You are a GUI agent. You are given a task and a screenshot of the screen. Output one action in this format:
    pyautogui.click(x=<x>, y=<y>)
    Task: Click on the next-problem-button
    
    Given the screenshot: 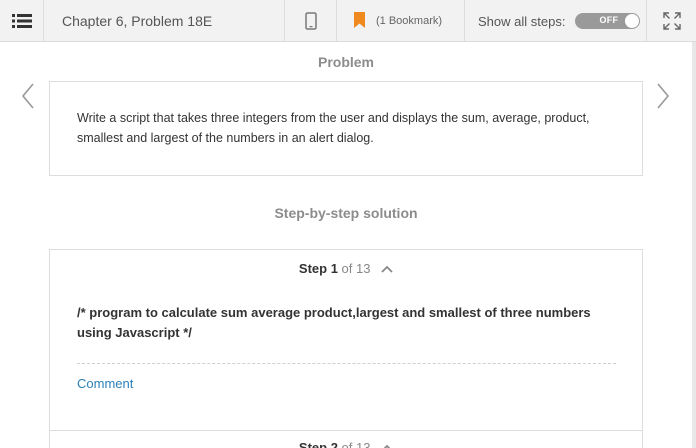 What is the action you would take?
    pyautogui.click(x=663, y=96)
    